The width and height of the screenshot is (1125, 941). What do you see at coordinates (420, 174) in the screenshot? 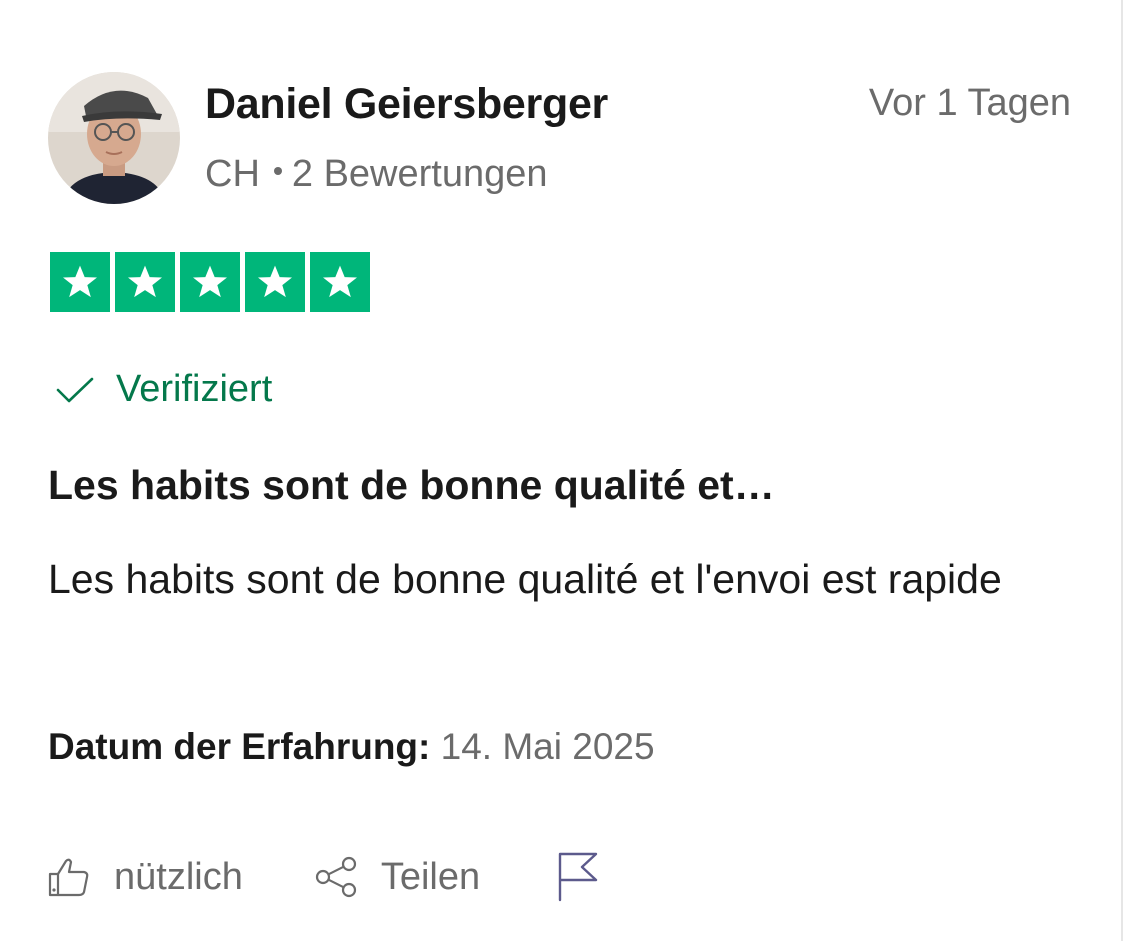
I see `reviewer-review-count: 2 Bewertungen` at bounding box center [420, 174].